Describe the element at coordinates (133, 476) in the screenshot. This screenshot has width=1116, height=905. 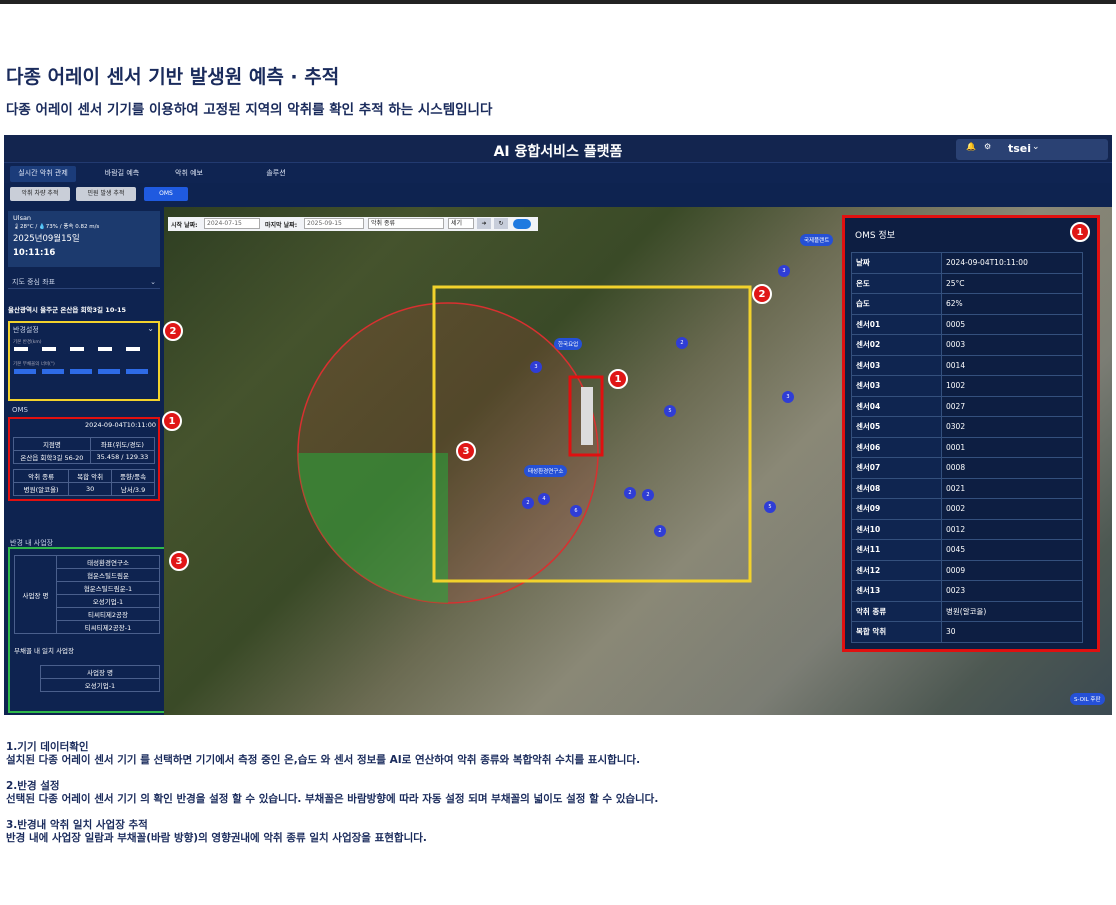
I see `table-header: 풍향/풍속` at that location.